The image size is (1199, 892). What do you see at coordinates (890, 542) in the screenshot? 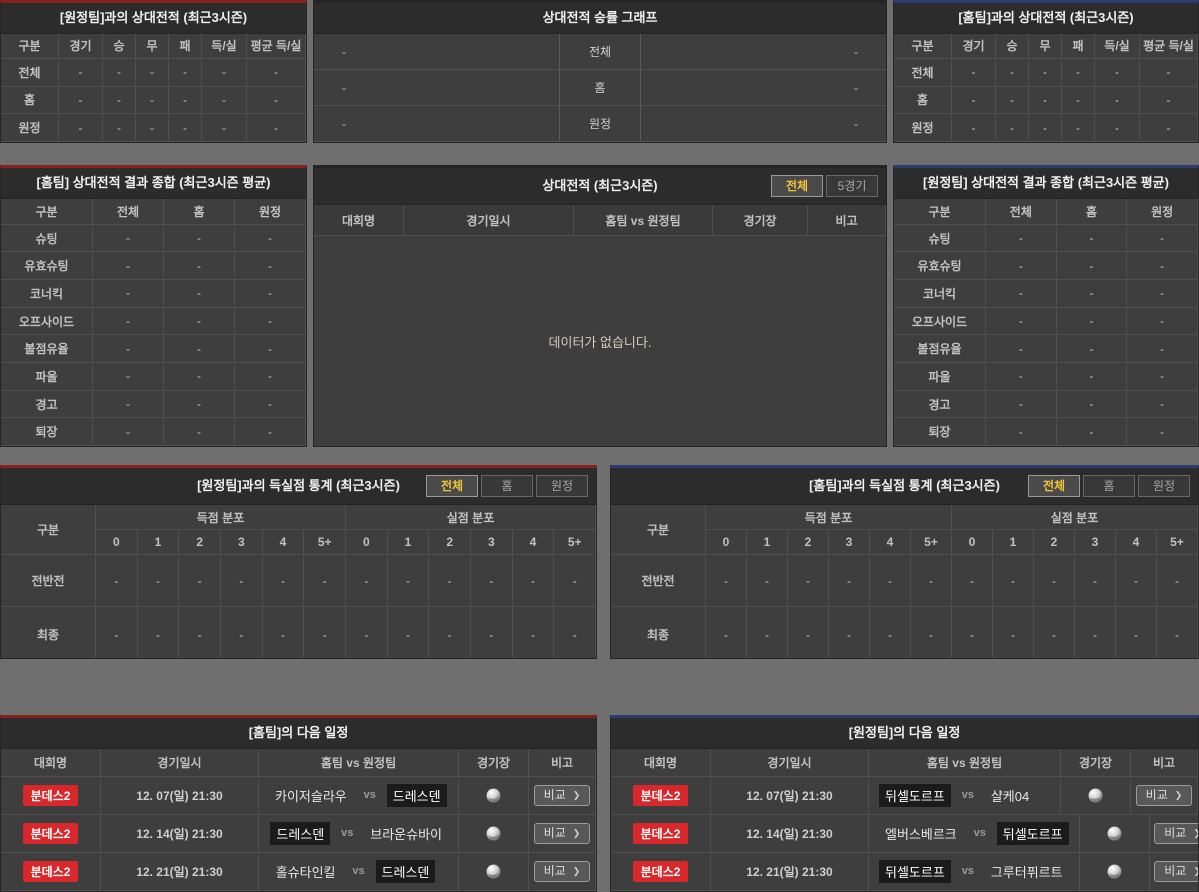
I see `bin-header: 4` at bounding box center [890, 542].